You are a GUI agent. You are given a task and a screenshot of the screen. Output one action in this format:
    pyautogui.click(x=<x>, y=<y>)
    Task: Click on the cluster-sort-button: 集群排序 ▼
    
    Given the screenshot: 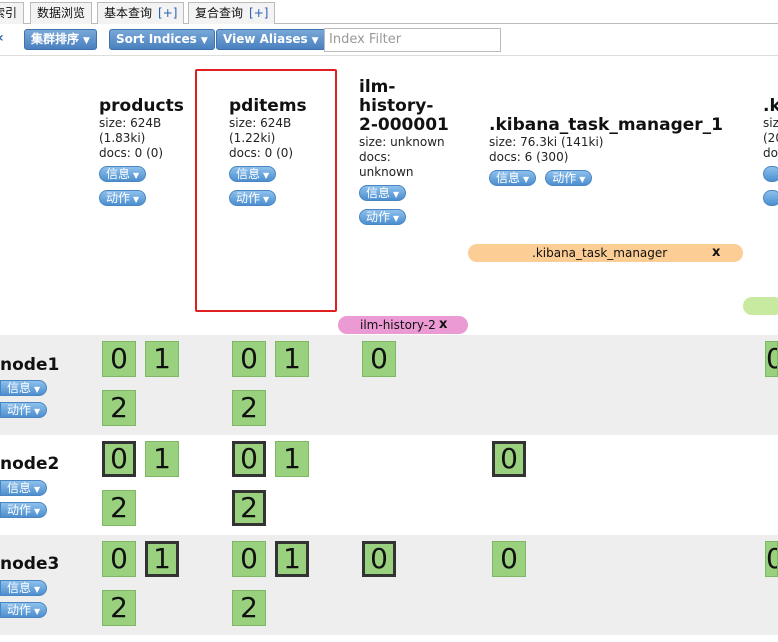 What is the action you would take?
    pyautogui.click(x=60, y=39)
    